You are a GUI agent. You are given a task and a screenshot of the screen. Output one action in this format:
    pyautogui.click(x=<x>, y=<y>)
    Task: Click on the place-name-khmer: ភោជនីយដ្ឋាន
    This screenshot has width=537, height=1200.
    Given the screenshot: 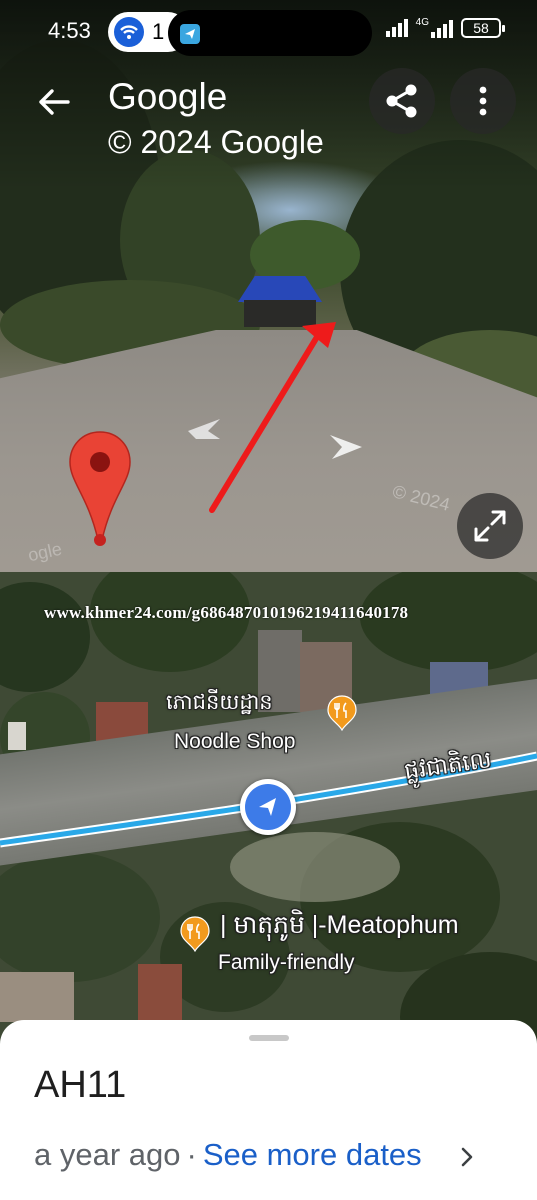 What is the action you would take?
    pyautogui.click(x=219, y=703)
    